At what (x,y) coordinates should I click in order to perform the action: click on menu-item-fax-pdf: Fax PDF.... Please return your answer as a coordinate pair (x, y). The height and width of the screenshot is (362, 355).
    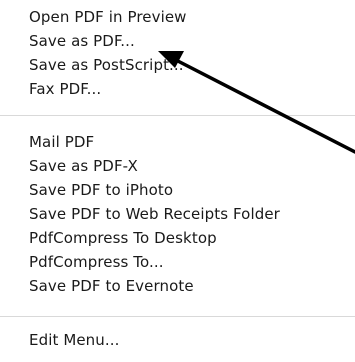
    Looking at the image, I should click on (177, 89).